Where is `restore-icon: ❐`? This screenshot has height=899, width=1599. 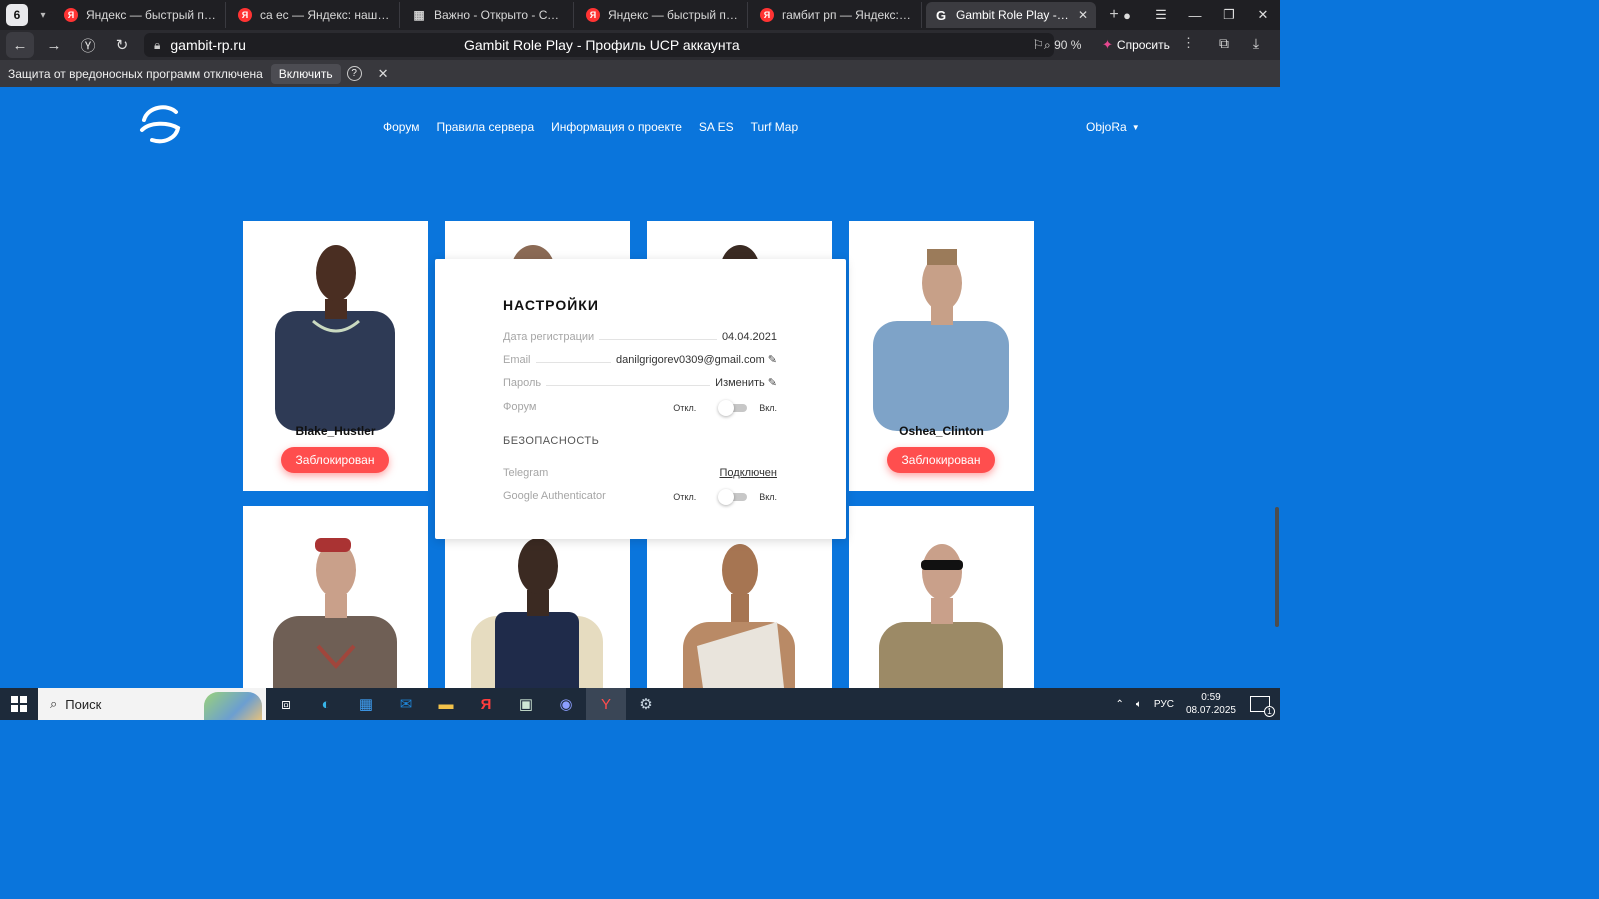
restore-icon: ❐ is located at coordinates (1229, 15).